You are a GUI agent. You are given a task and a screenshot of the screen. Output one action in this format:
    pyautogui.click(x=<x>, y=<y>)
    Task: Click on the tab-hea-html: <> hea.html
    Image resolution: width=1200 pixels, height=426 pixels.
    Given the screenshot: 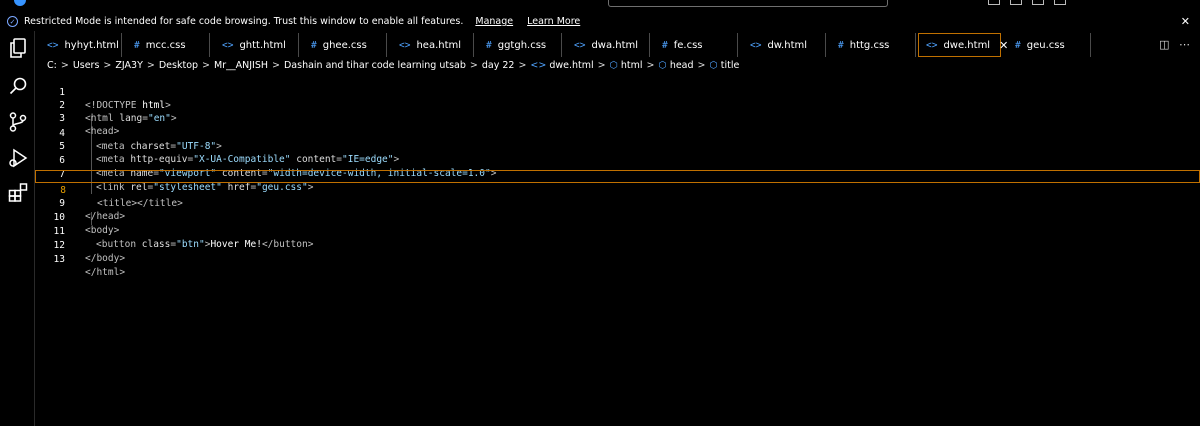 What is the action you would take?
    pyautogui.click(x=430, y=45)
    